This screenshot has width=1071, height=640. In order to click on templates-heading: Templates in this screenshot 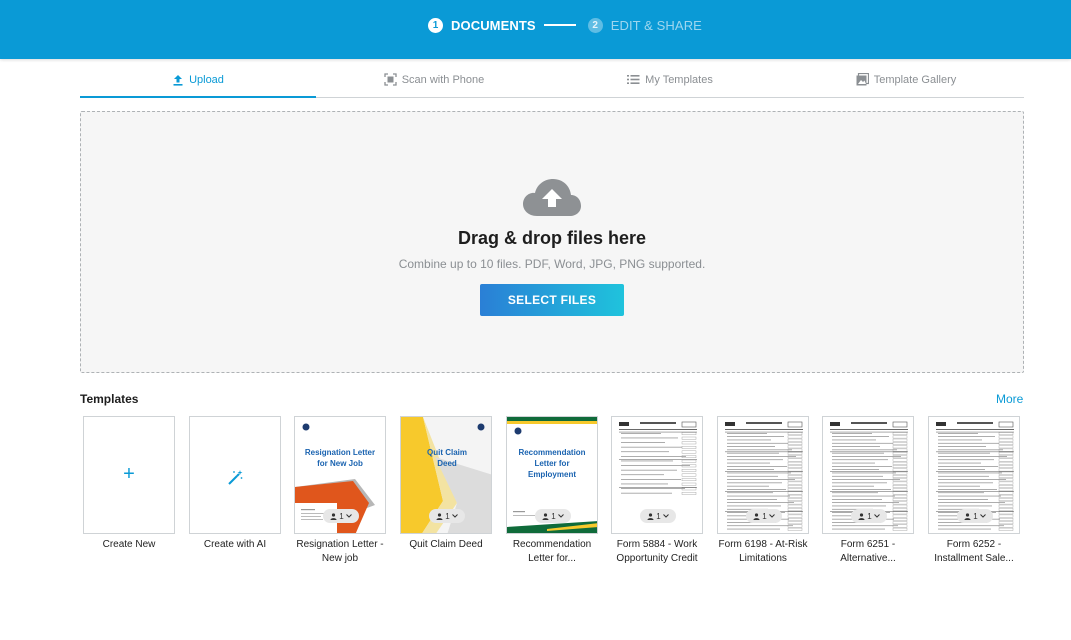, I will do `click(109, 399)`.